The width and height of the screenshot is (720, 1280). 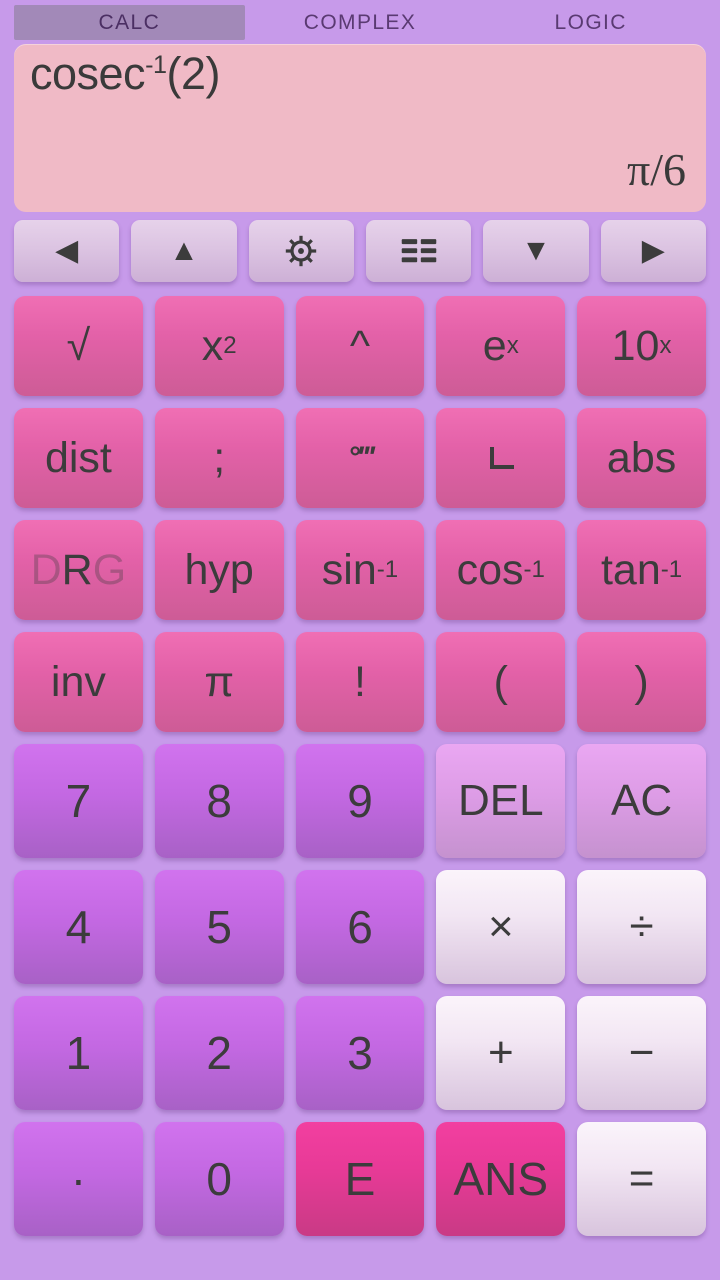 I want to click on hyp-label: hyp, so click(x=219, y=569).